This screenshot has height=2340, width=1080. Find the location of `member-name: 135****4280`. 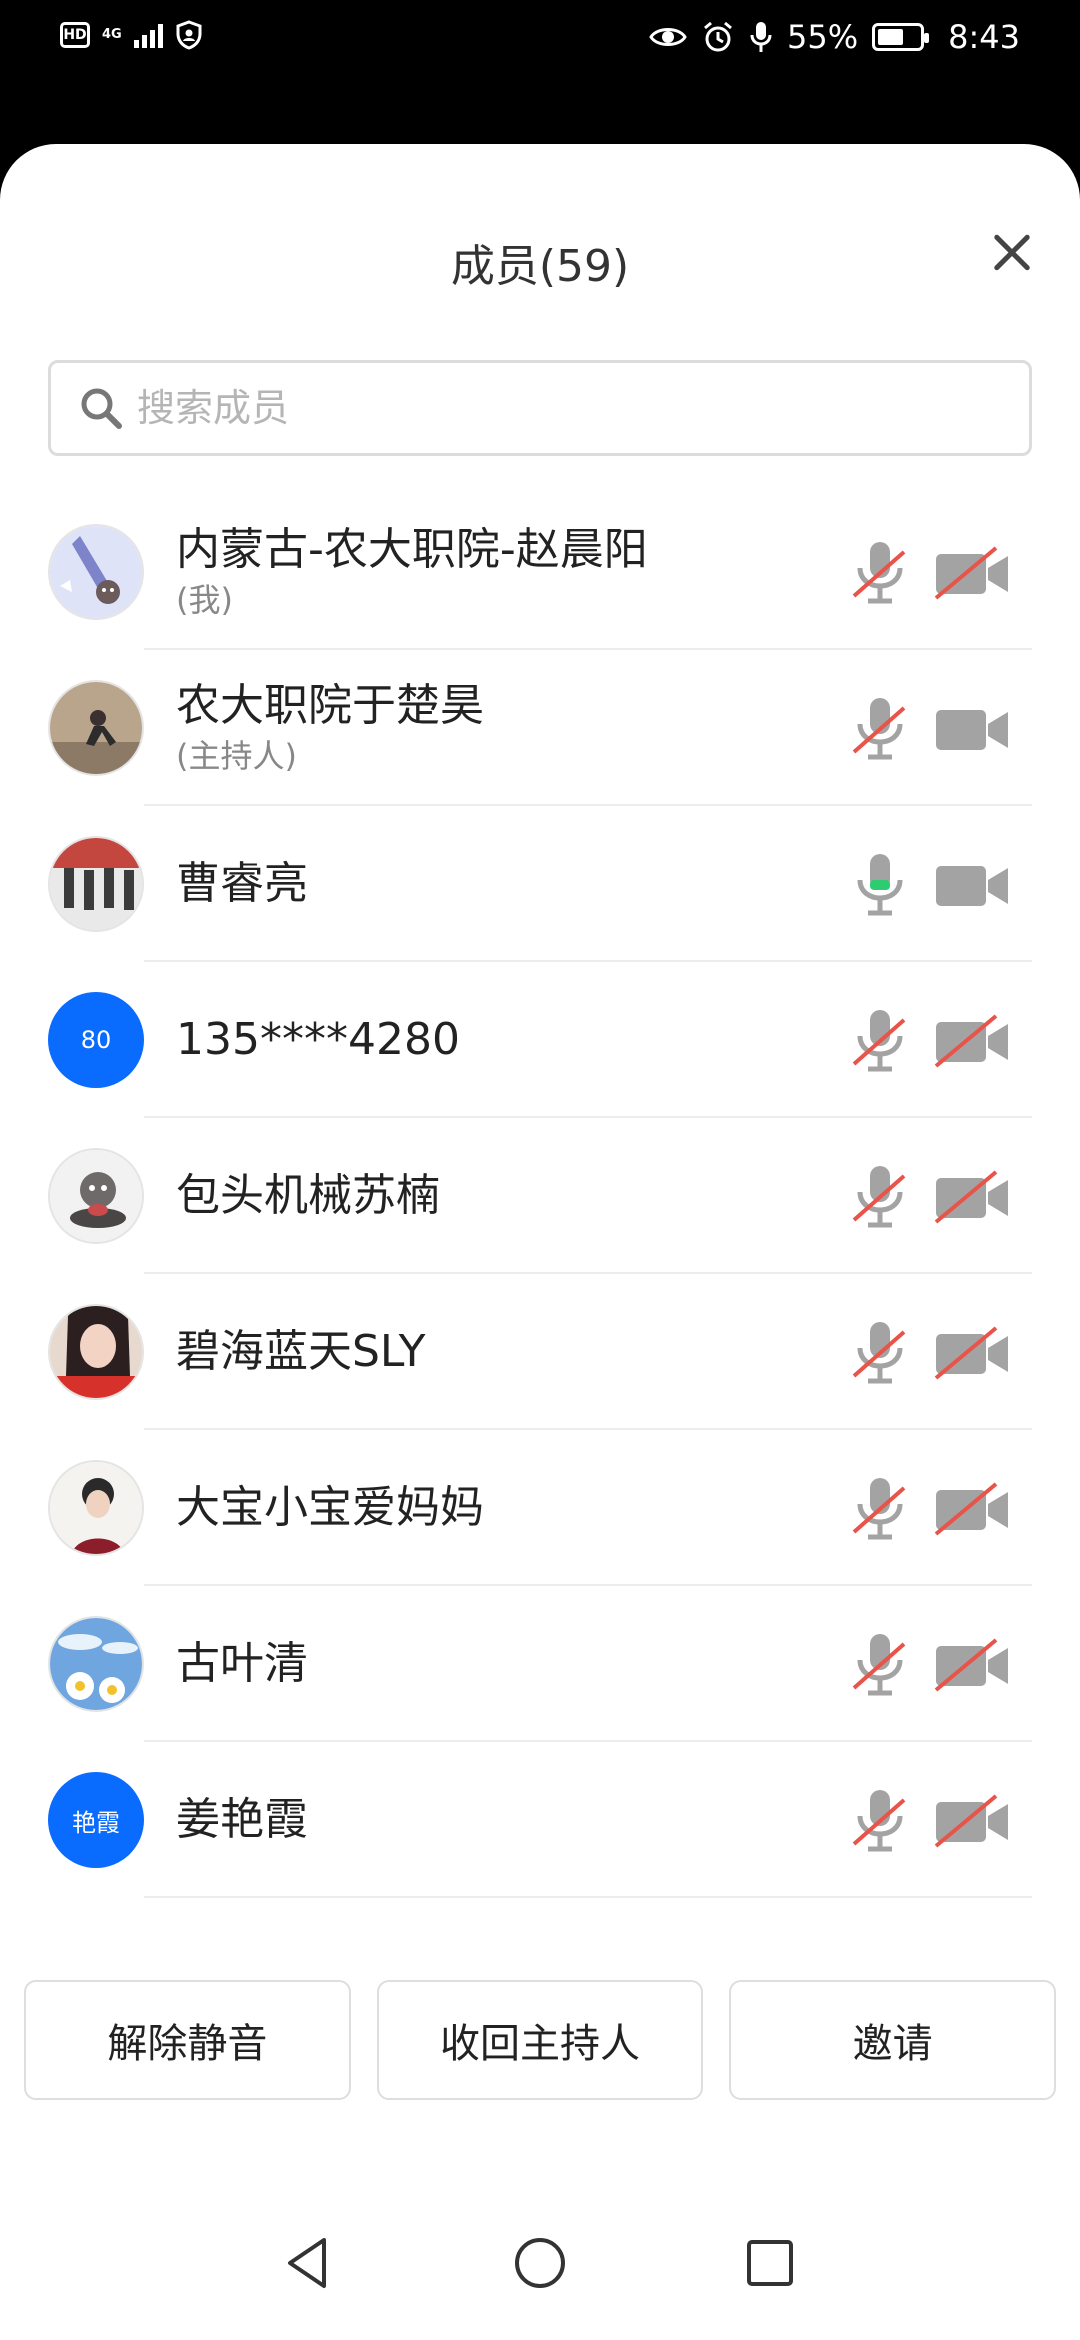

member-name: 135****4280 is located at coordinates (318, 1039).